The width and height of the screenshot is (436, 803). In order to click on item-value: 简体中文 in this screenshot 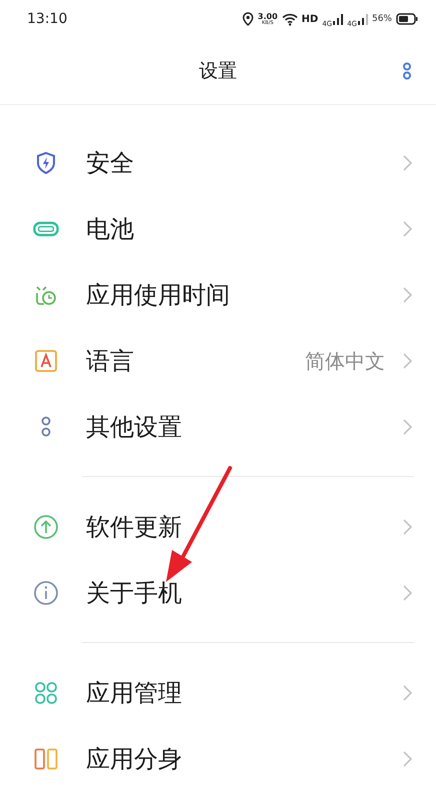, I will do `click(345, 361)`.